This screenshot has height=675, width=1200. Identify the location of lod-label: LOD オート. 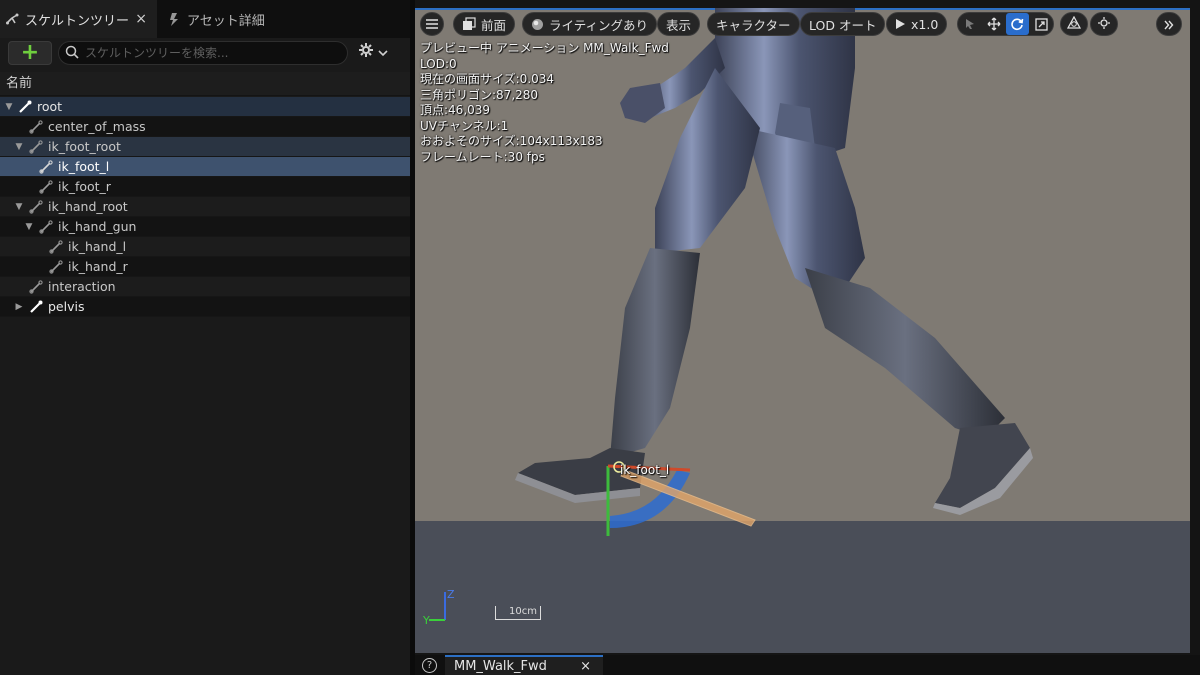
(843, 25).